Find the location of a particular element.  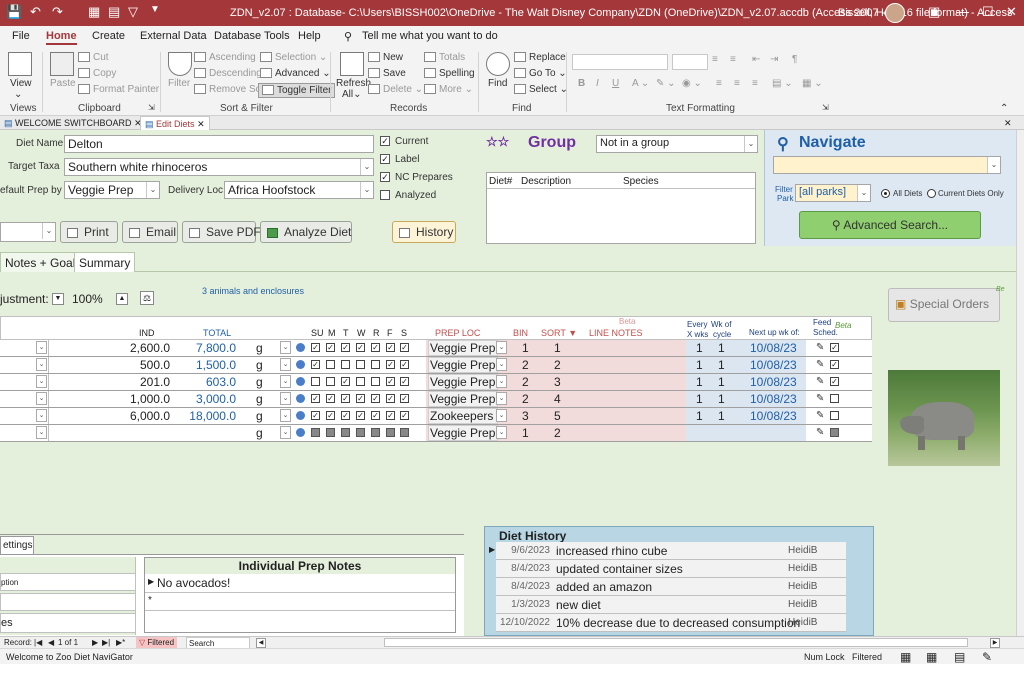

align-center-icon: ≡ is located at coordinates (737, 83).